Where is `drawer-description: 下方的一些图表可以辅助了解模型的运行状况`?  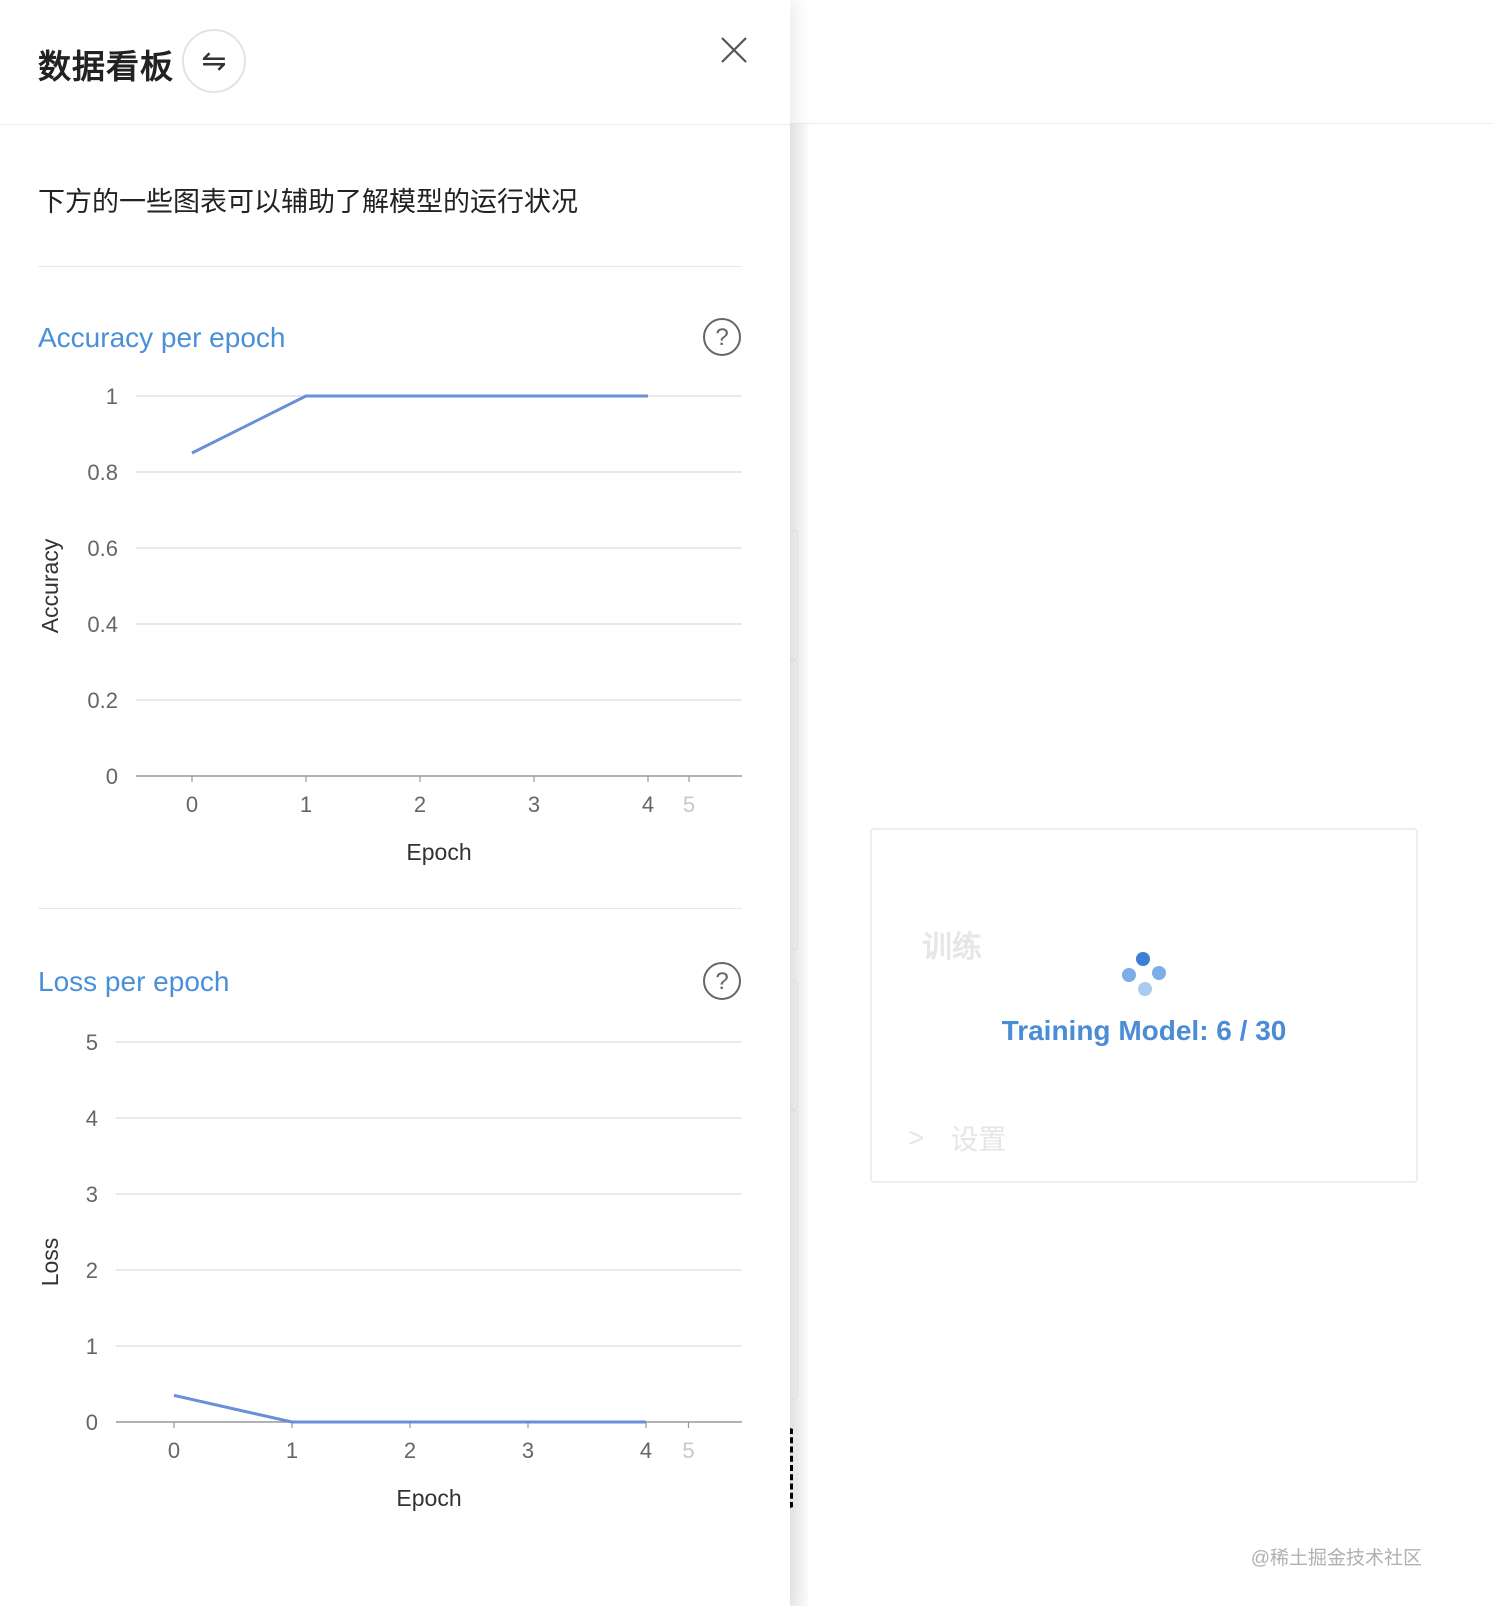 drawer-description: 下方的一些图表可以辅助了解模型的运行状况 is located at coordinates (308, 202).